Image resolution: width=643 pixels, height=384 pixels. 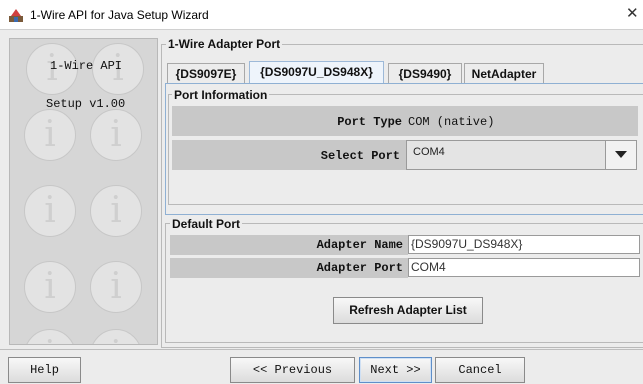 I want to click on close-icon: ✕, so click(x=632, y=13).